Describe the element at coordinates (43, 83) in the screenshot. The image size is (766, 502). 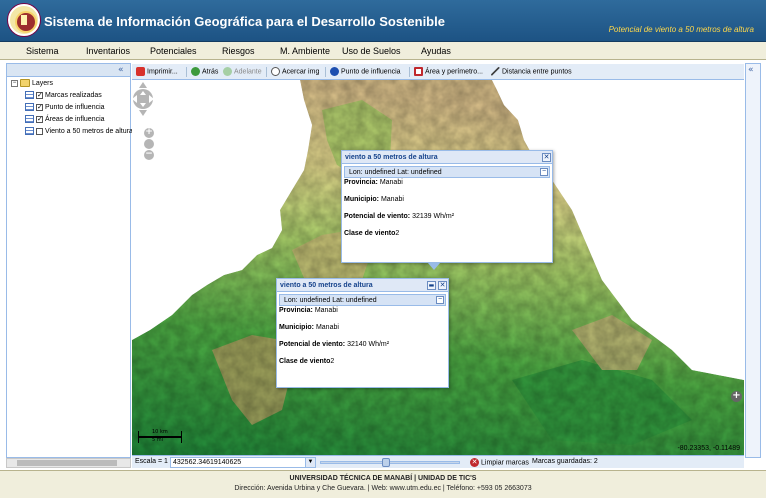
I see `layers-root-label: Layers` at that location.